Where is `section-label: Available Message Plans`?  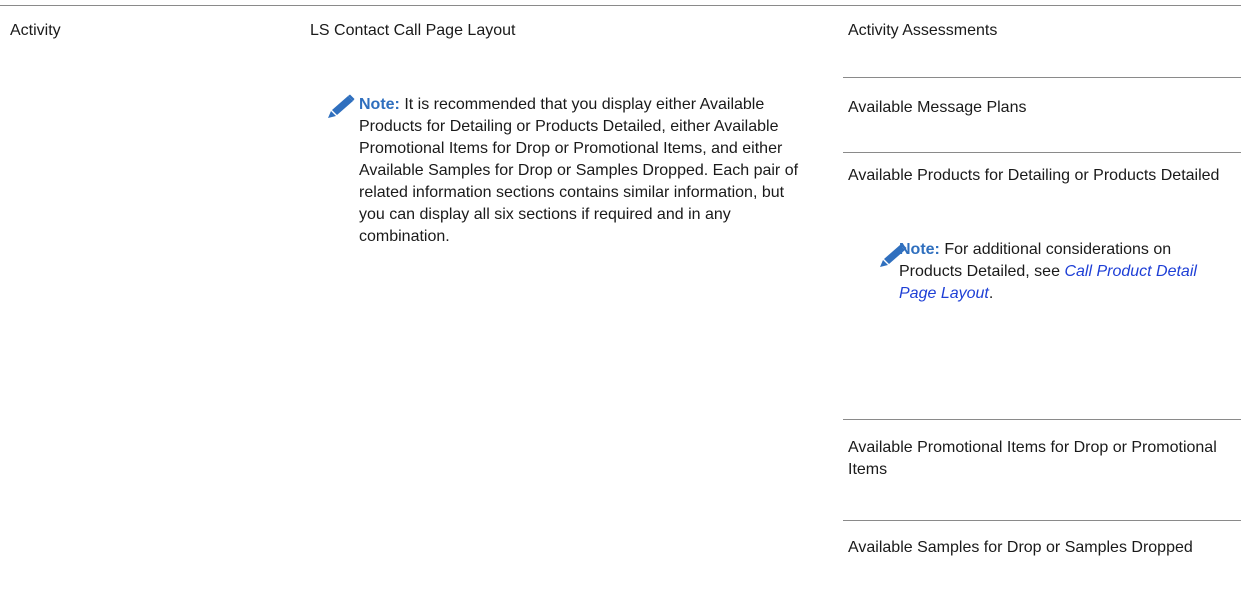 section-label: Available Message Plans is located at coordinates (937, 107).